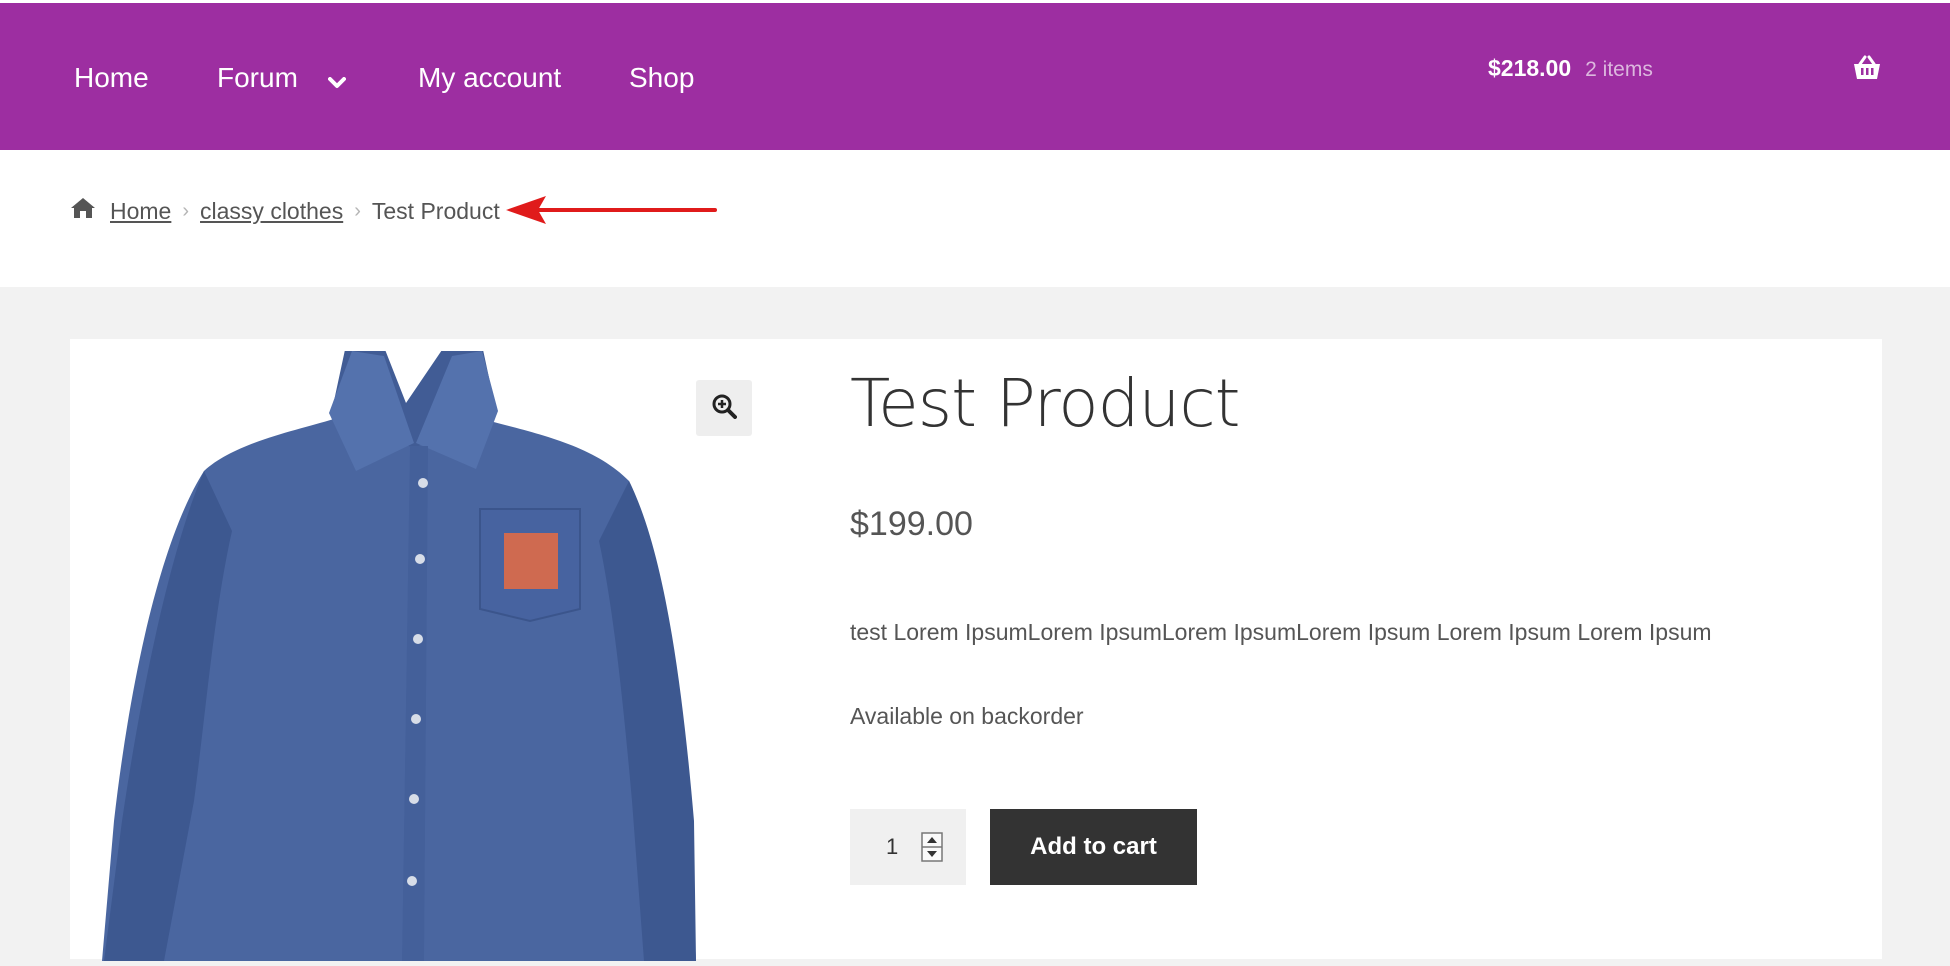 The image size is (1950, 966). Describe the element at coordinates (1619, 69) in the screenshot. I see `cart-item-count: 2 items` at that location.